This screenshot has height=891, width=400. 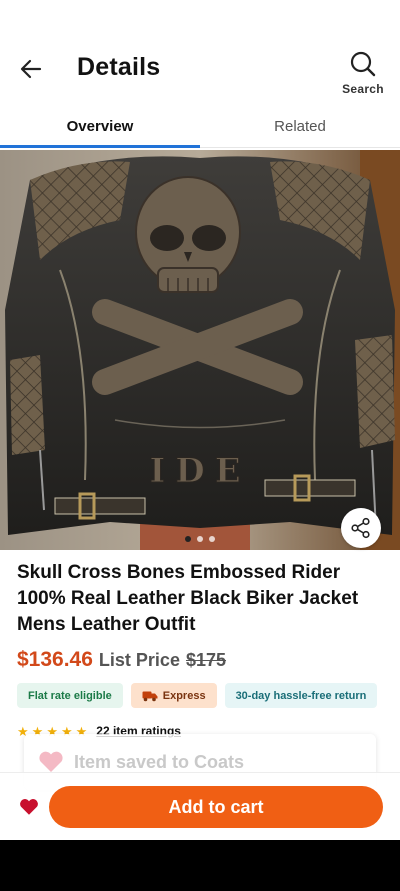 I want to click on search-label: Search, so click(x=363, y=89).